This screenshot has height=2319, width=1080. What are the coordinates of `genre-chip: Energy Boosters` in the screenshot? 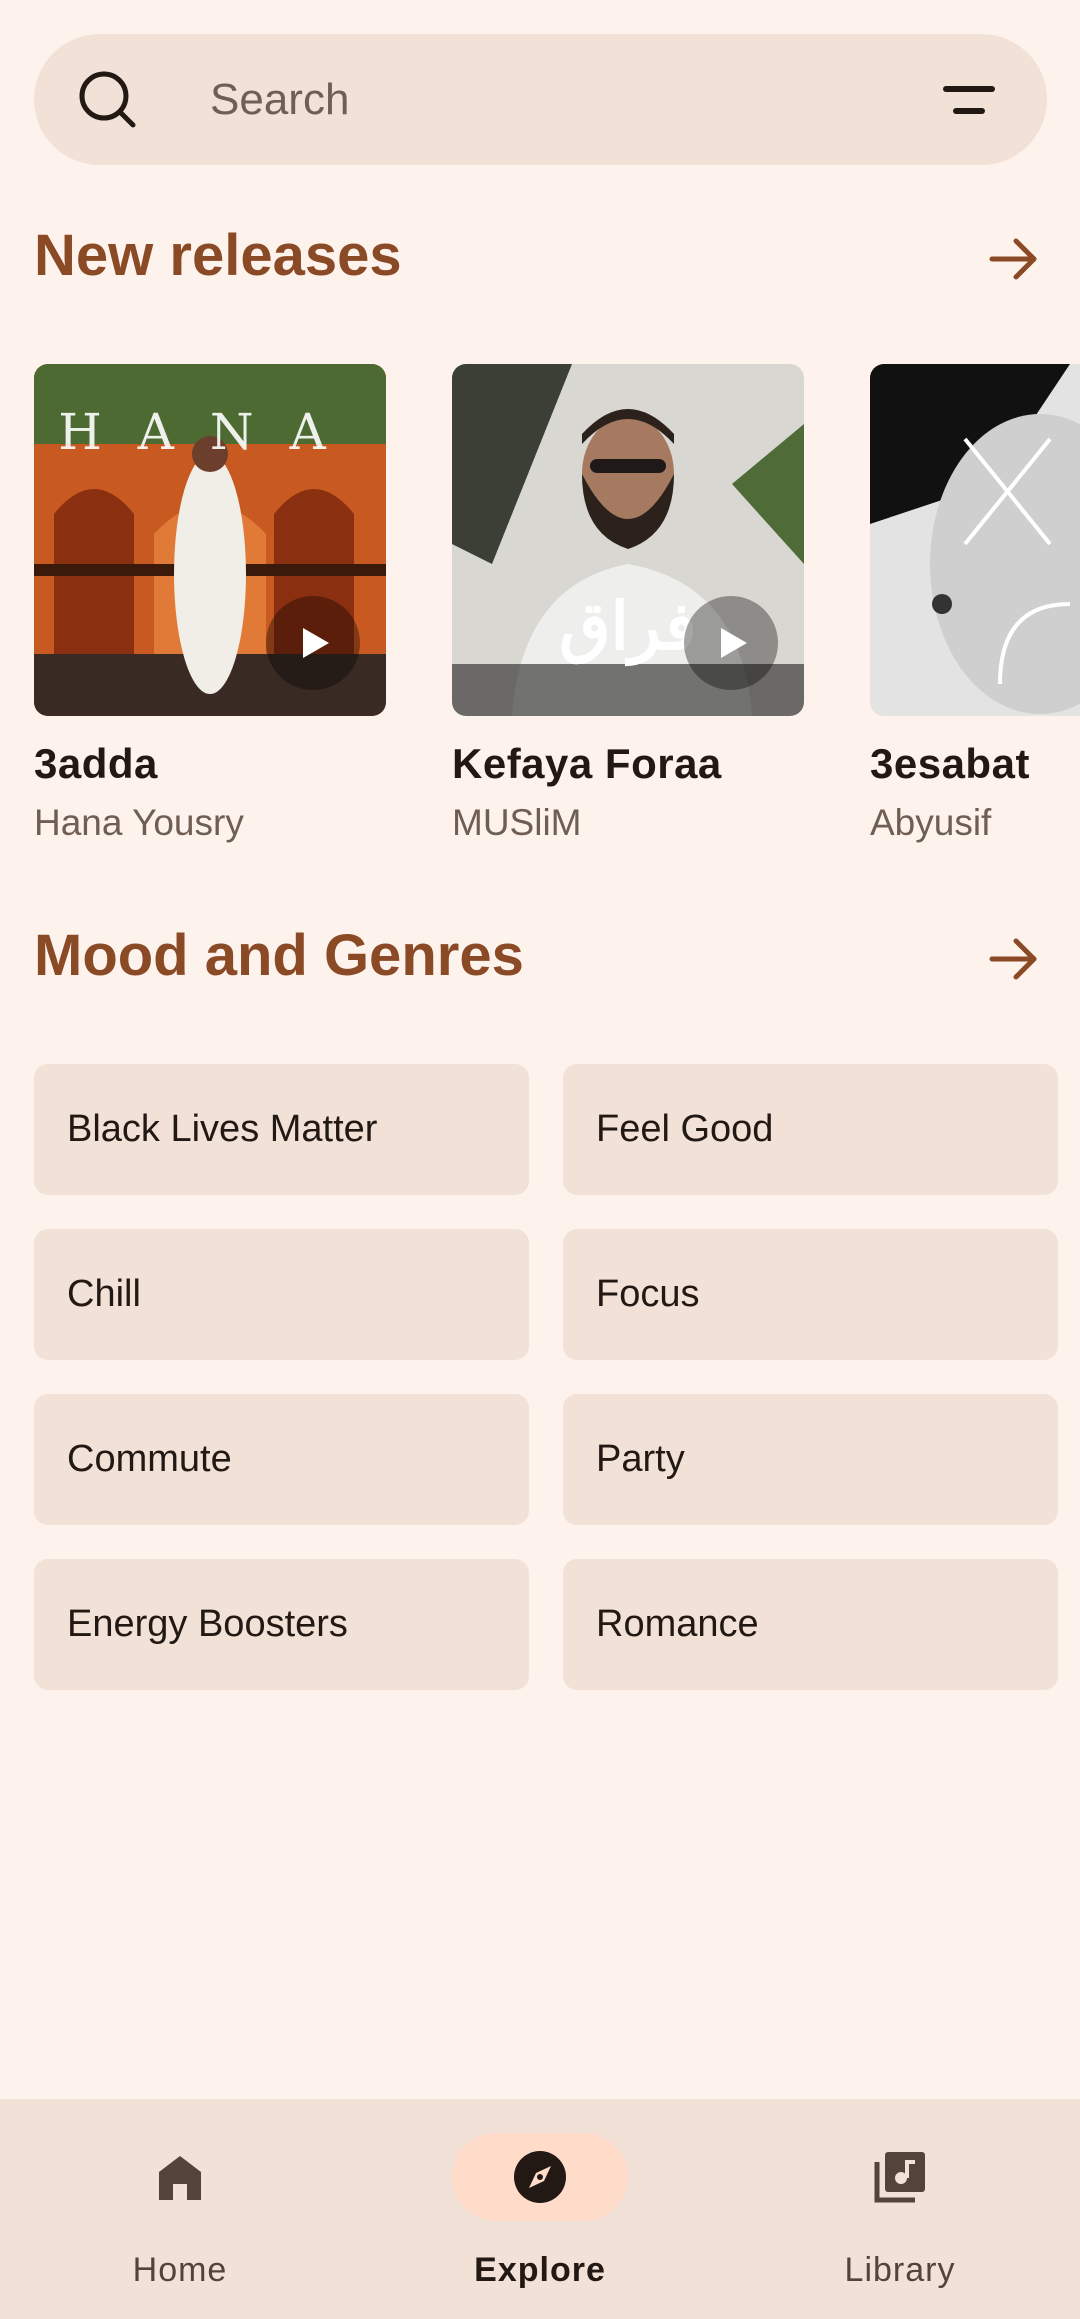 It's located at (281, 1624).